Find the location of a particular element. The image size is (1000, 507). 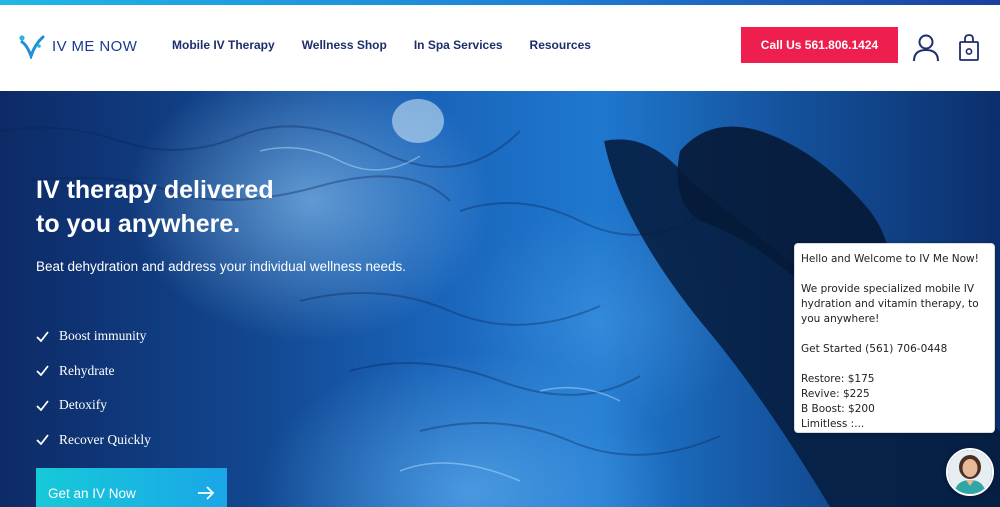

avatar-image is located at coordinates (970, 472).